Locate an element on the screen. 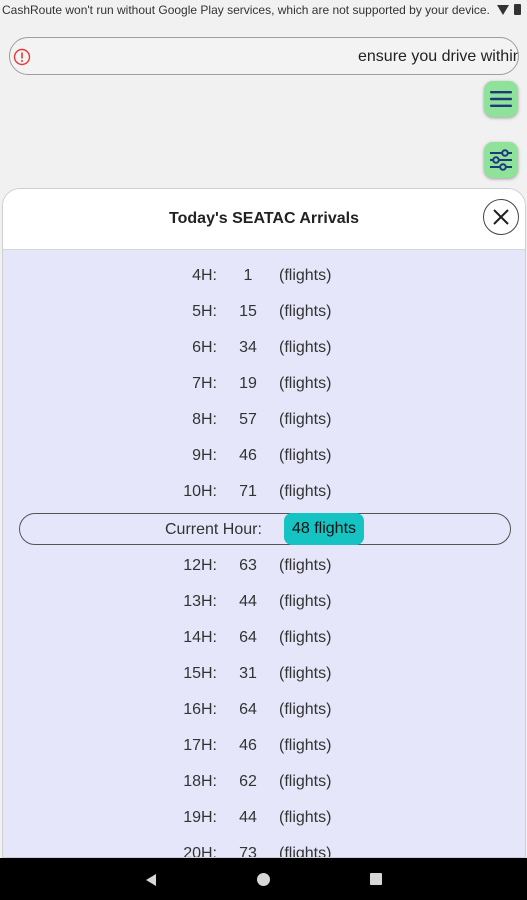 The width and height of the screenshot is (527, 900). sliders-filter-icon is located at coordinates (501, 160).